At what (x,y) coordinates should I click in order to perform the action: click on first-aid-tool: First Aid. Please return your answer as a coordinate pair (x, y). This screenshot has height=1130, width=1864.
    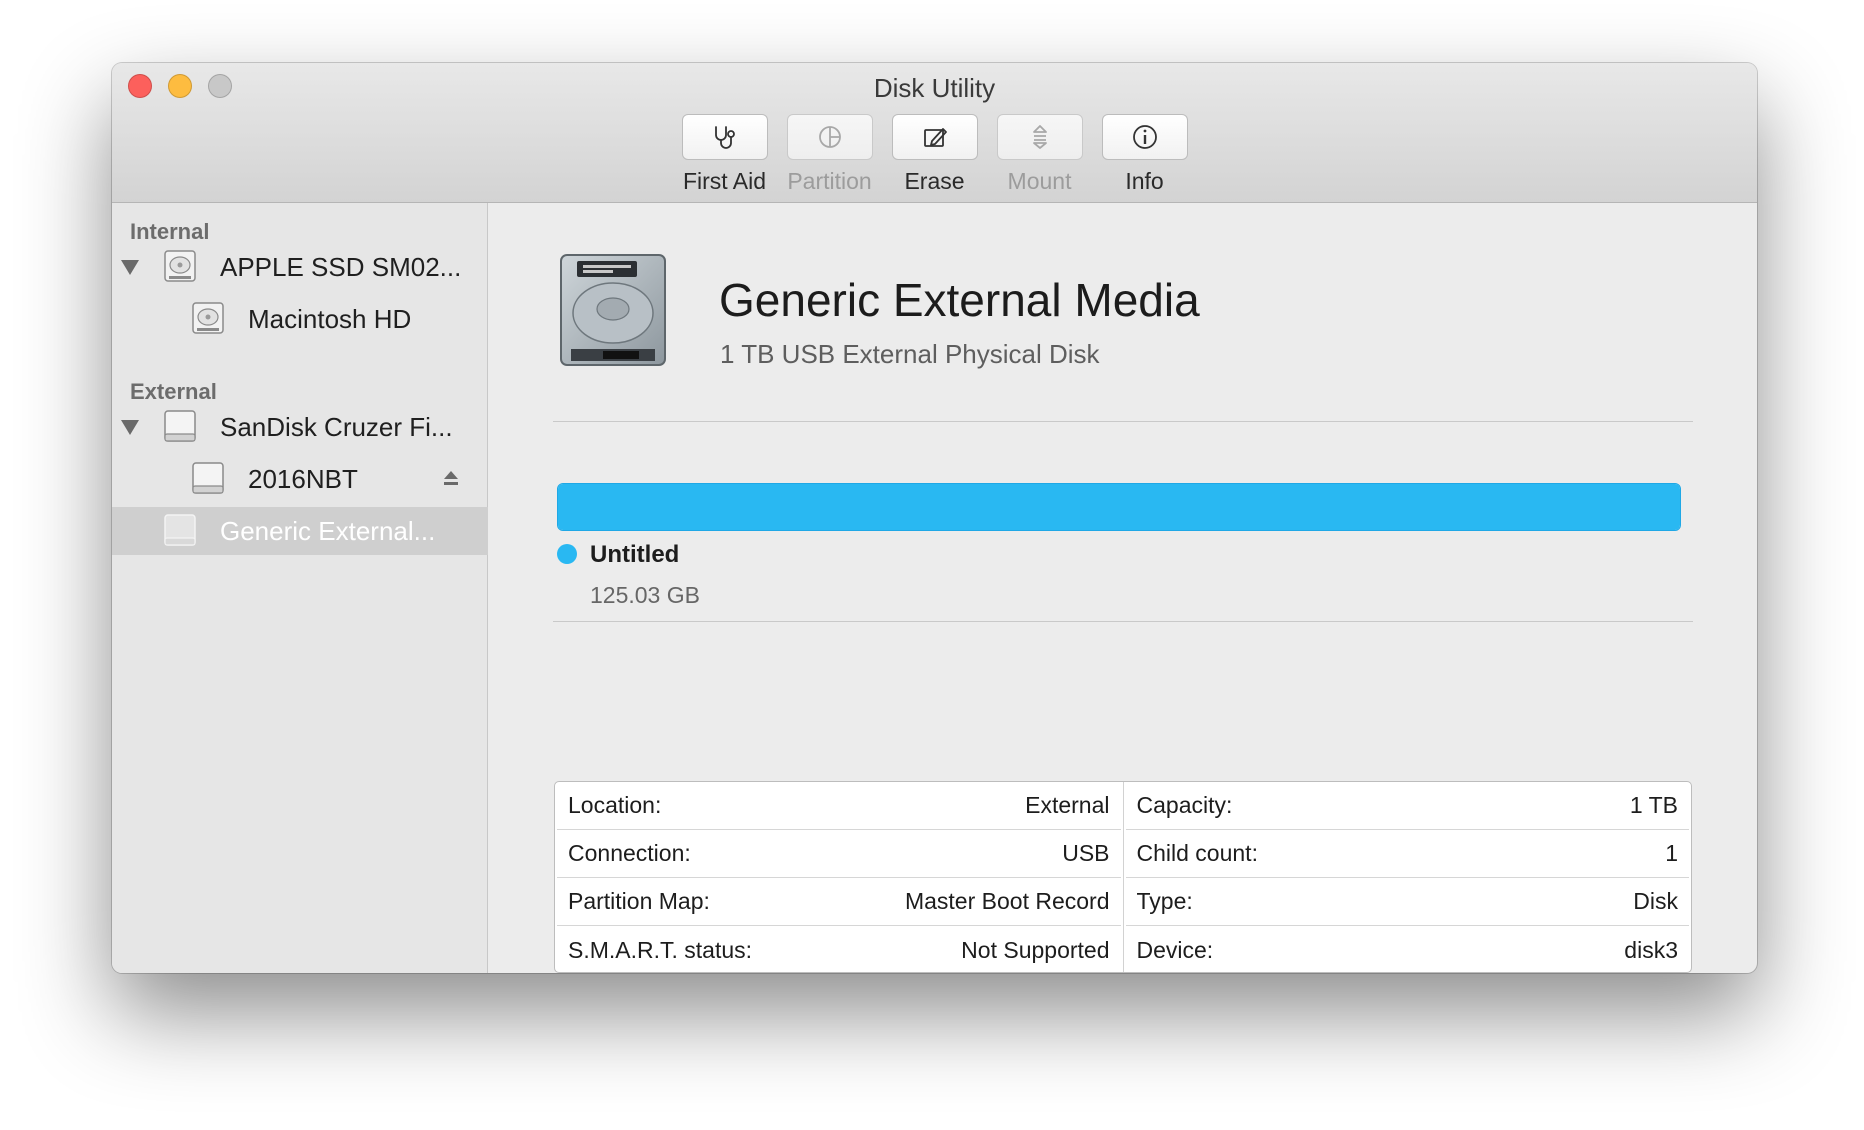
    Looking at the image, I should click on (725, 154).